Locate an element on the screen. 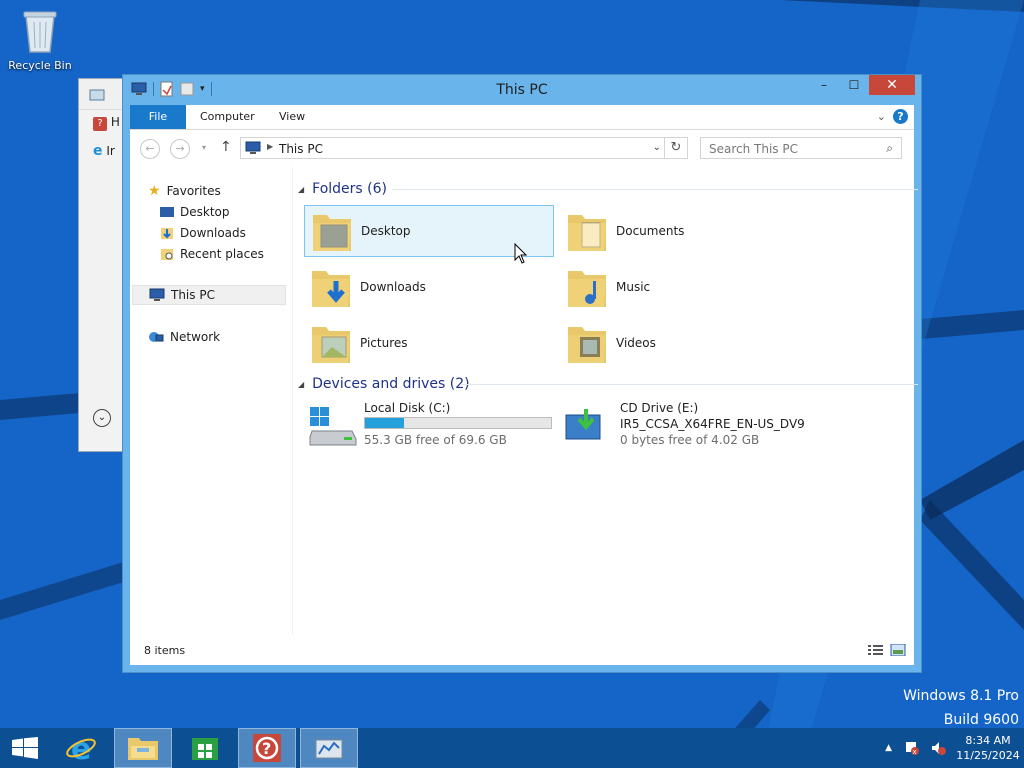  folder-downloads: Downloads is located at coordinates (429, 287).